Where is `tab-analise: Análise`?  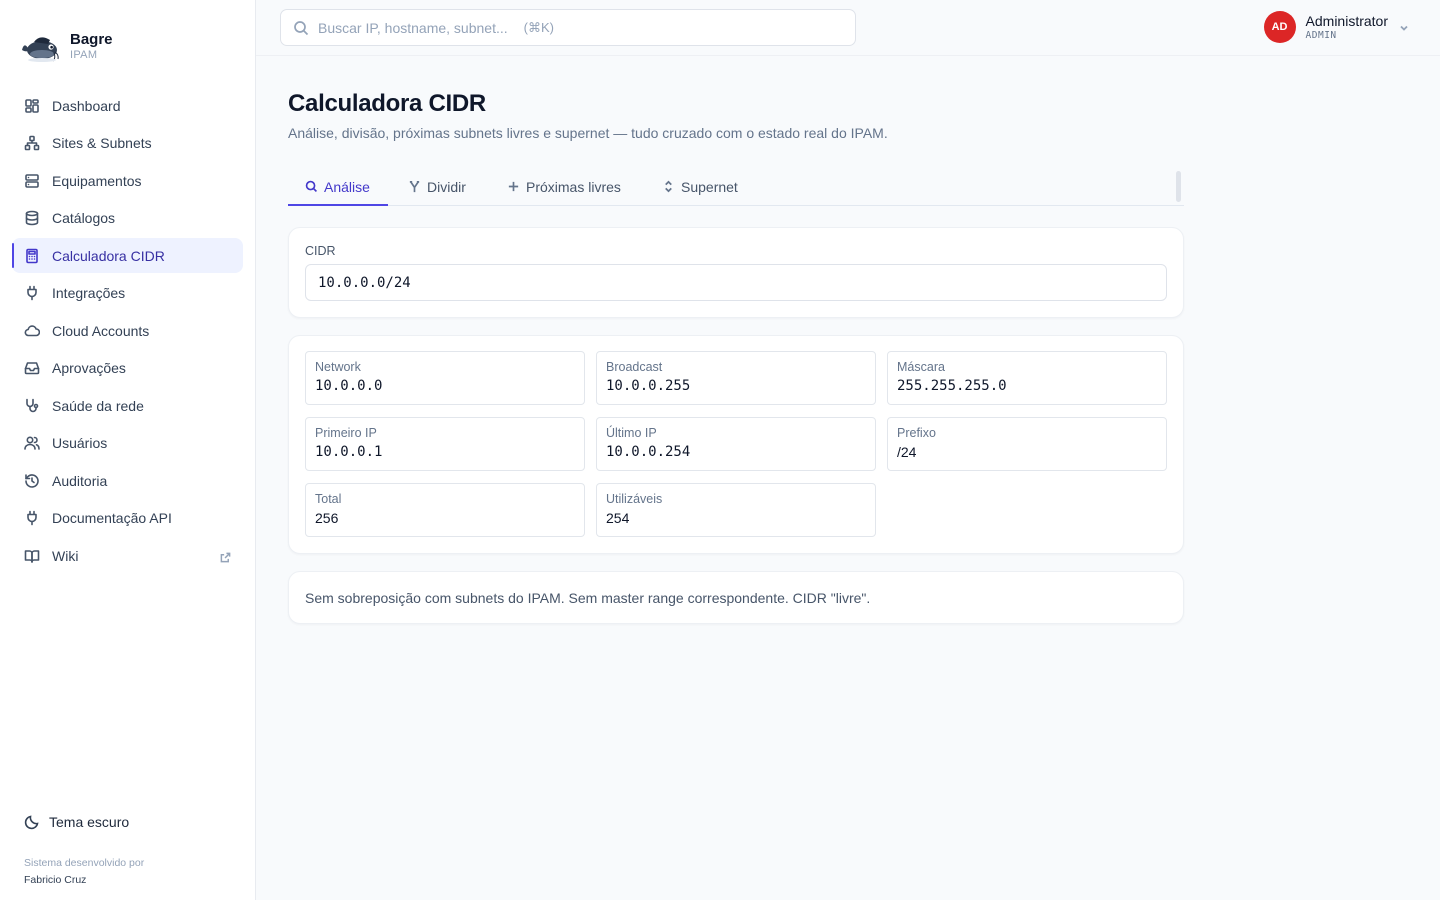 tab-analise: Análise is located at coordinates (338, 187).